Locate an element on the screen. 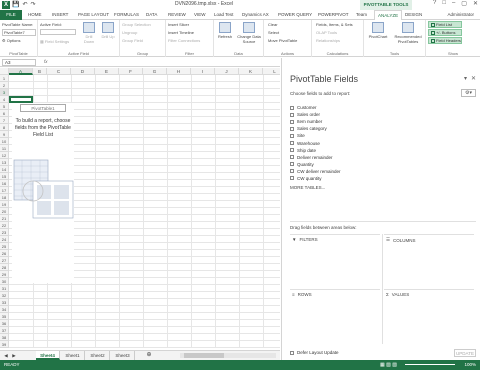 The width and height of the screenshot is (480, 370). save-icon: 💾 is located at coordinates (15, 4).